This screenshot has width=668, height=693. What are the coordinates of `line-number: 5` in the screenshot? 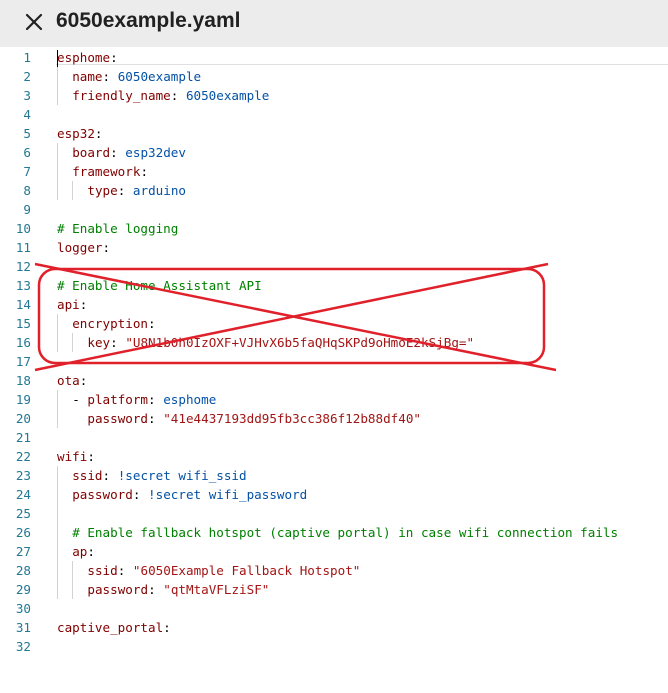 It's located at (27, 133).